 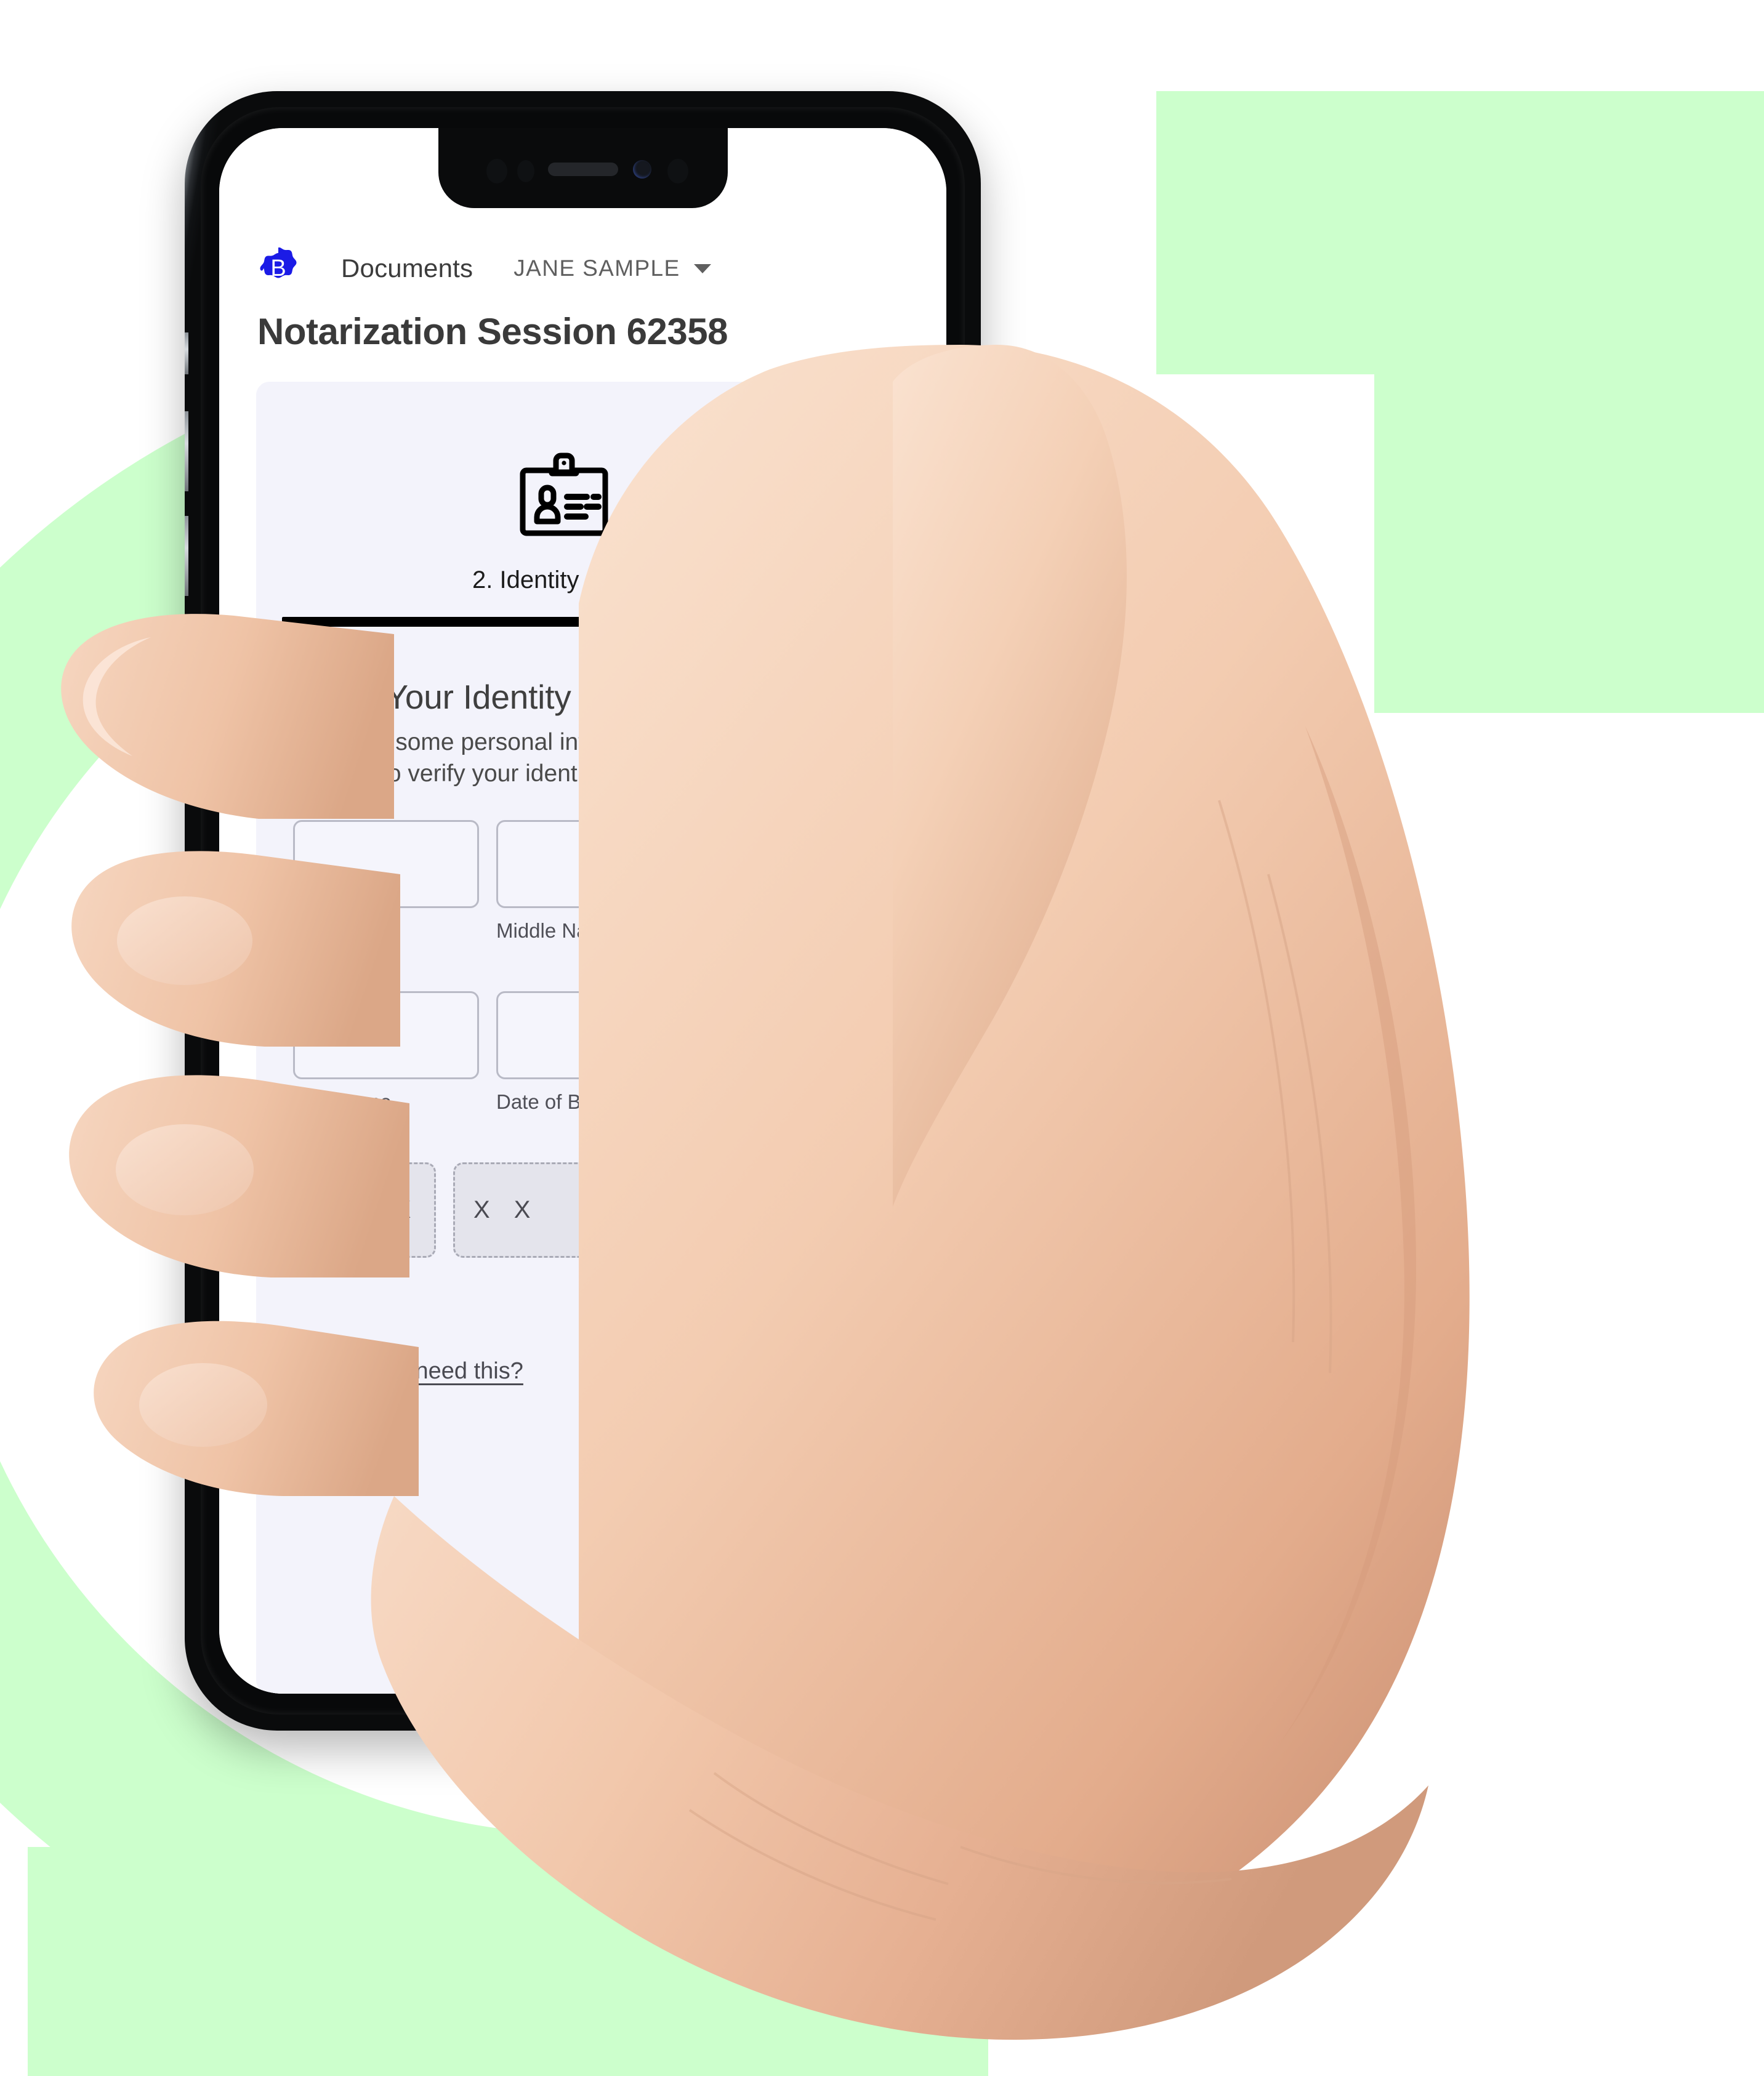 I want to click on white-cutout-bottom-right, so click(x=1461, y=2017).